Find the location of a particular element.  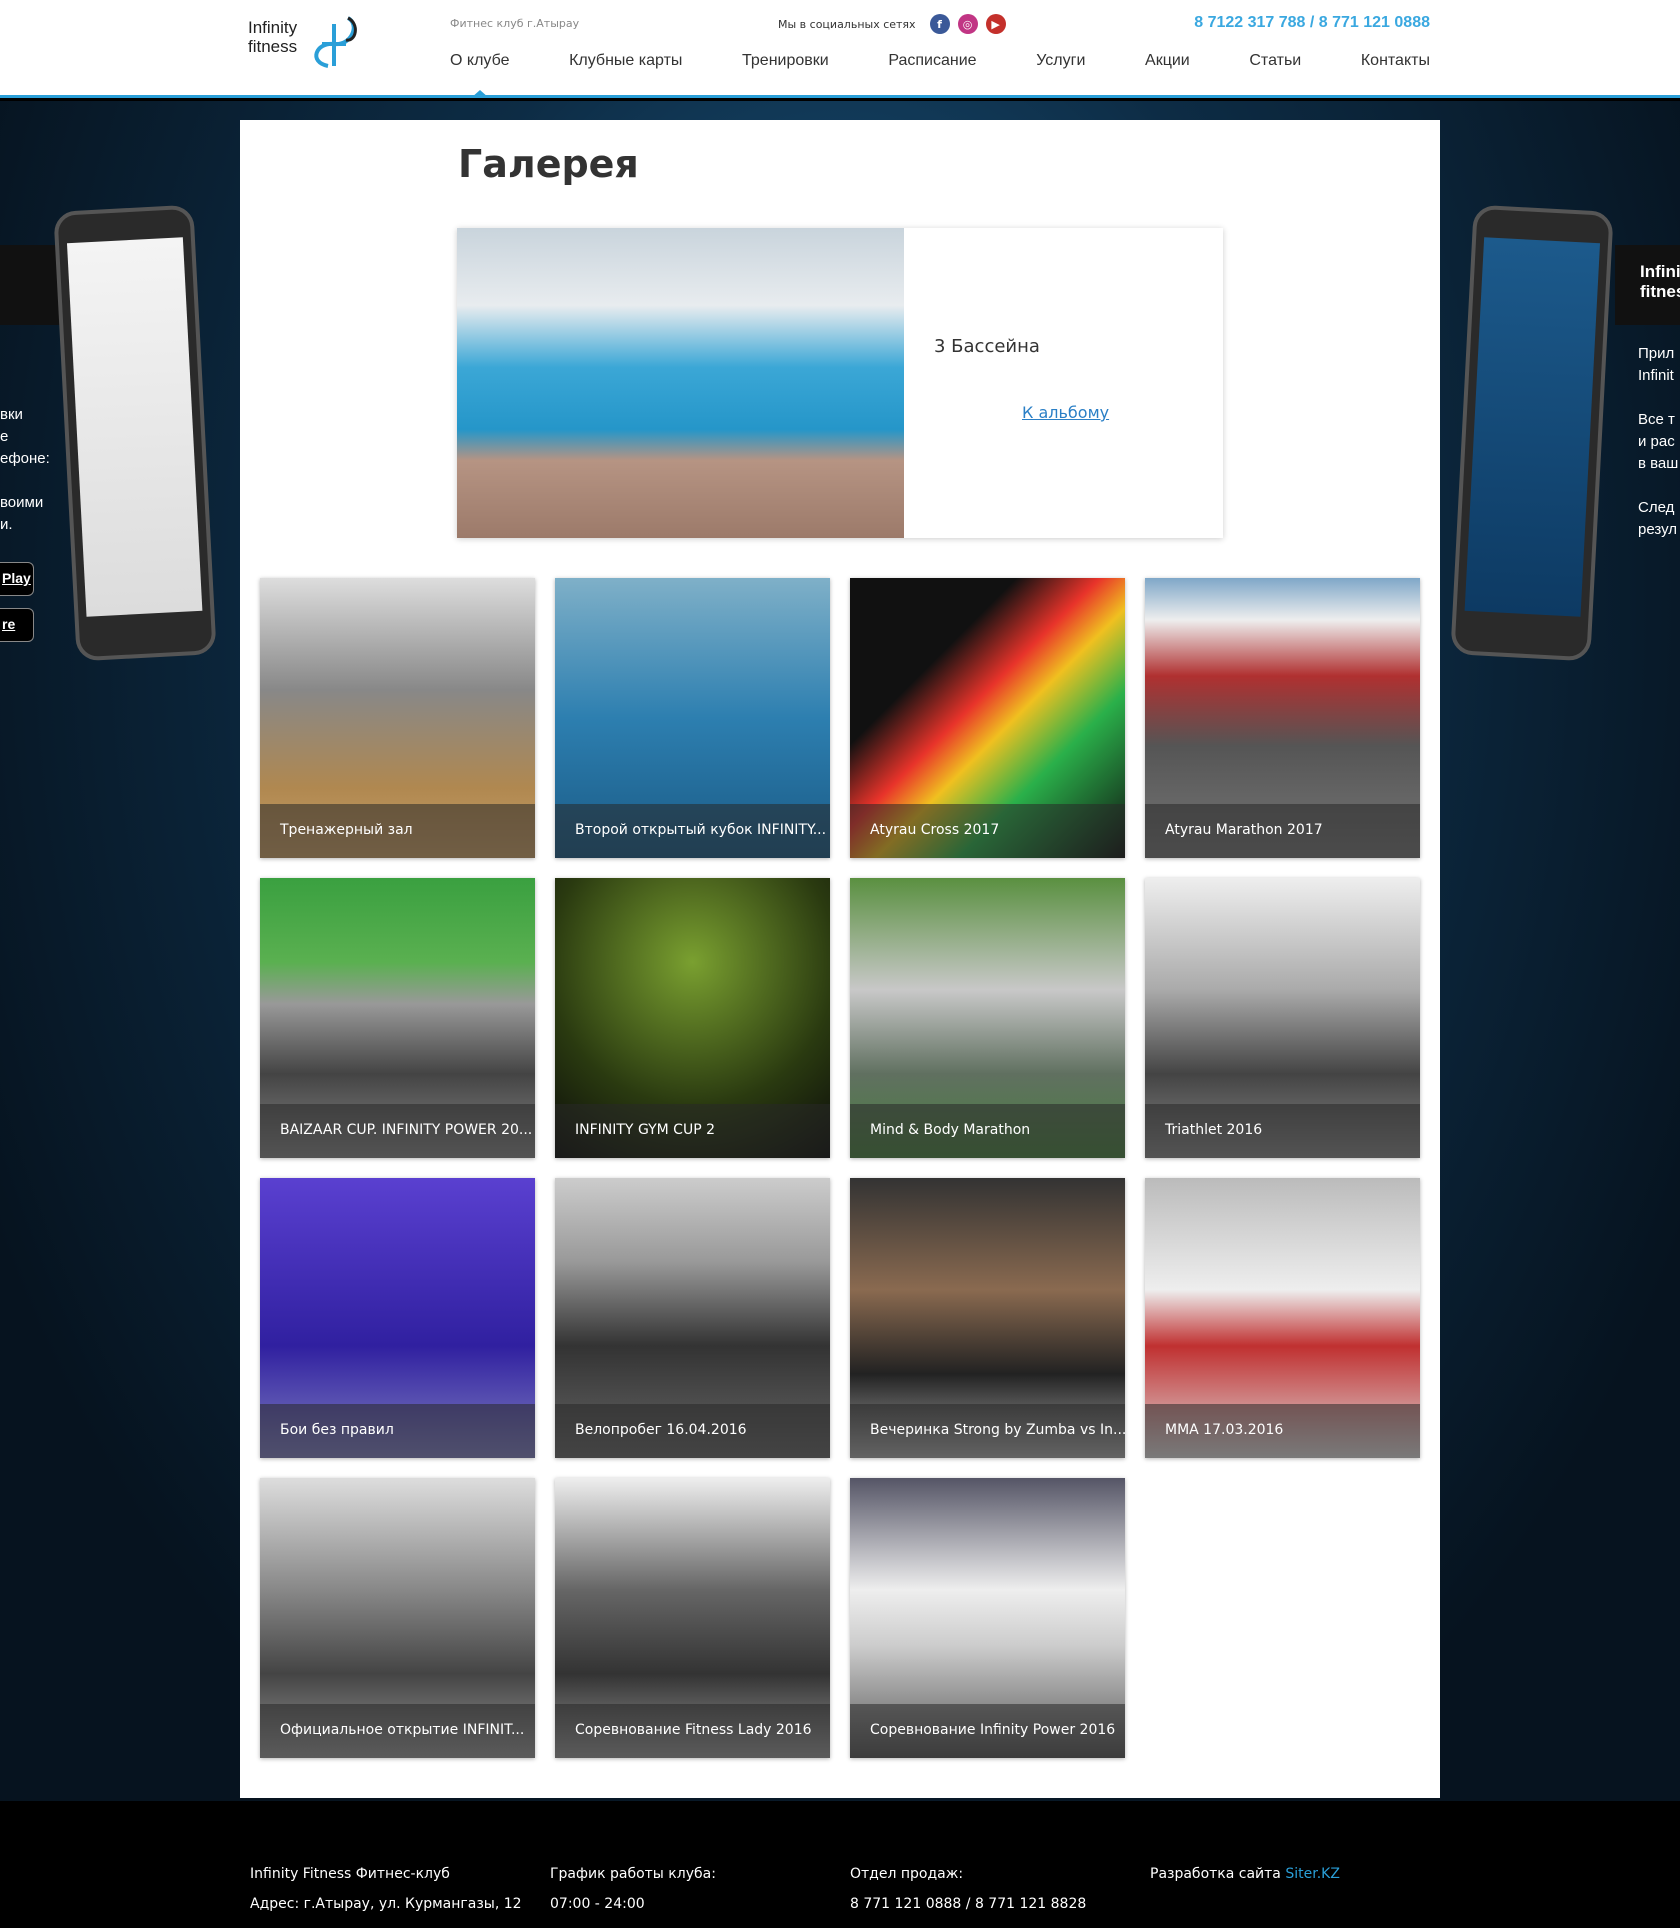

side-banner-right-logo: Infini fitnes is located at coordinates (1660, 281).